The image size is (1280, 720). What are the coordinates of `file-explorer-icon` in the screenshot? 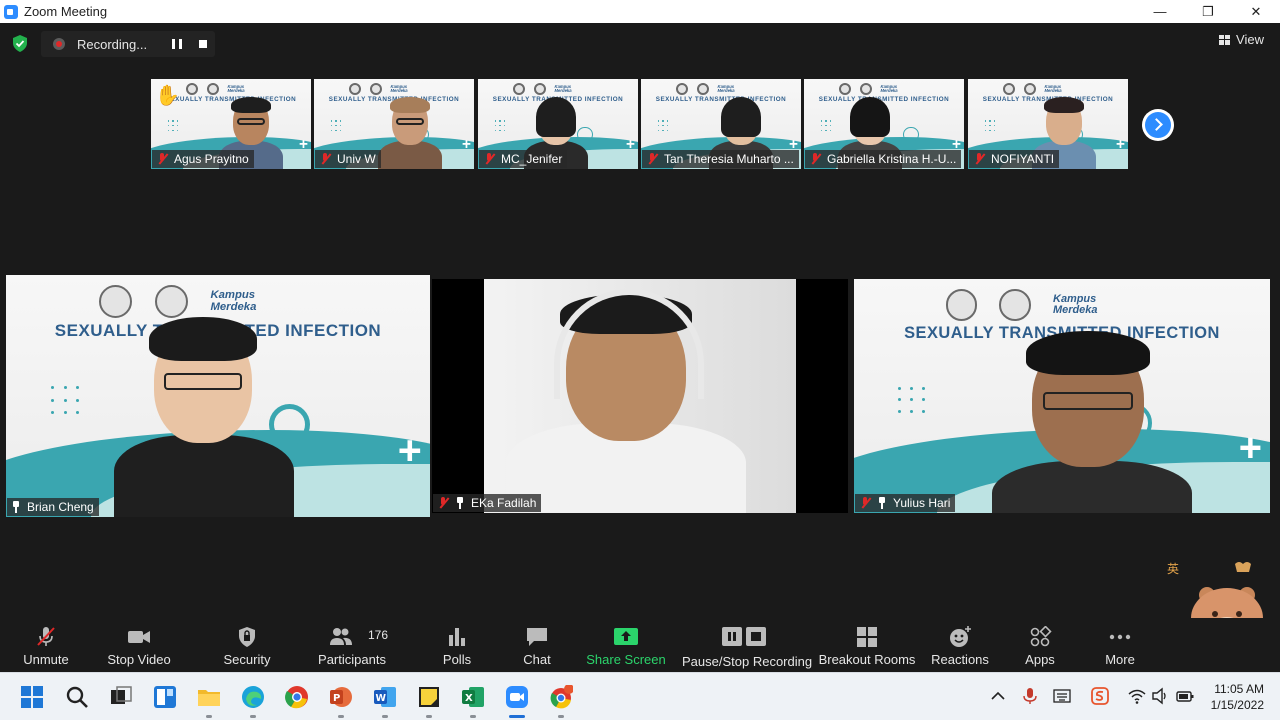 It's located at (209, 697).